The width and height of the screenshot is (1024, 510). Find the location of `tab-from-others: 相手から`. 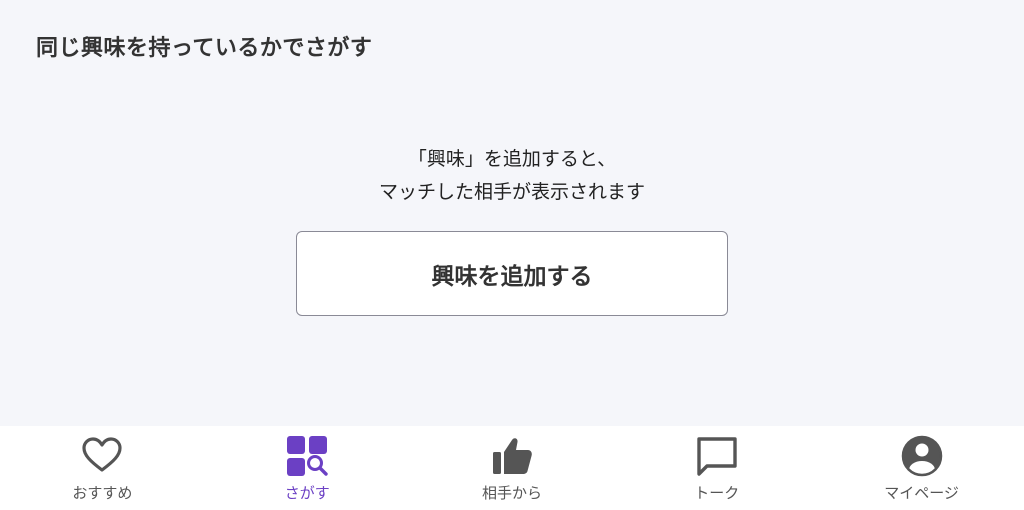

tab-from-others: 相手から is located at coordinates (512, 468).